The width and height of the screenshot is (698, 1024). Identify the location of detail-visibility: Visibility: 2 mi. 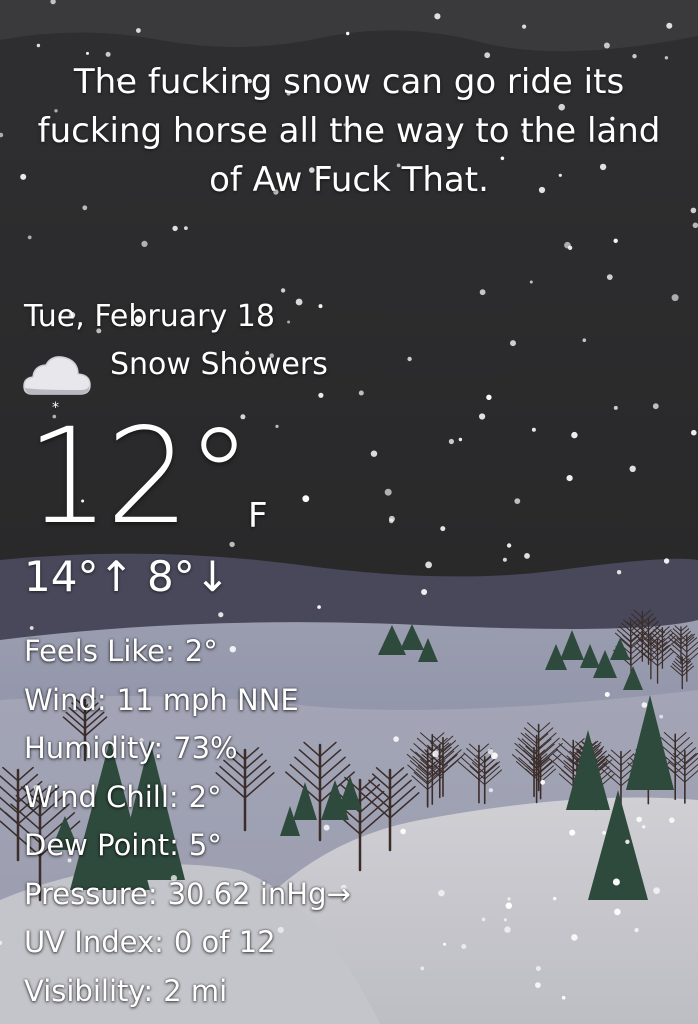
(187, 991).